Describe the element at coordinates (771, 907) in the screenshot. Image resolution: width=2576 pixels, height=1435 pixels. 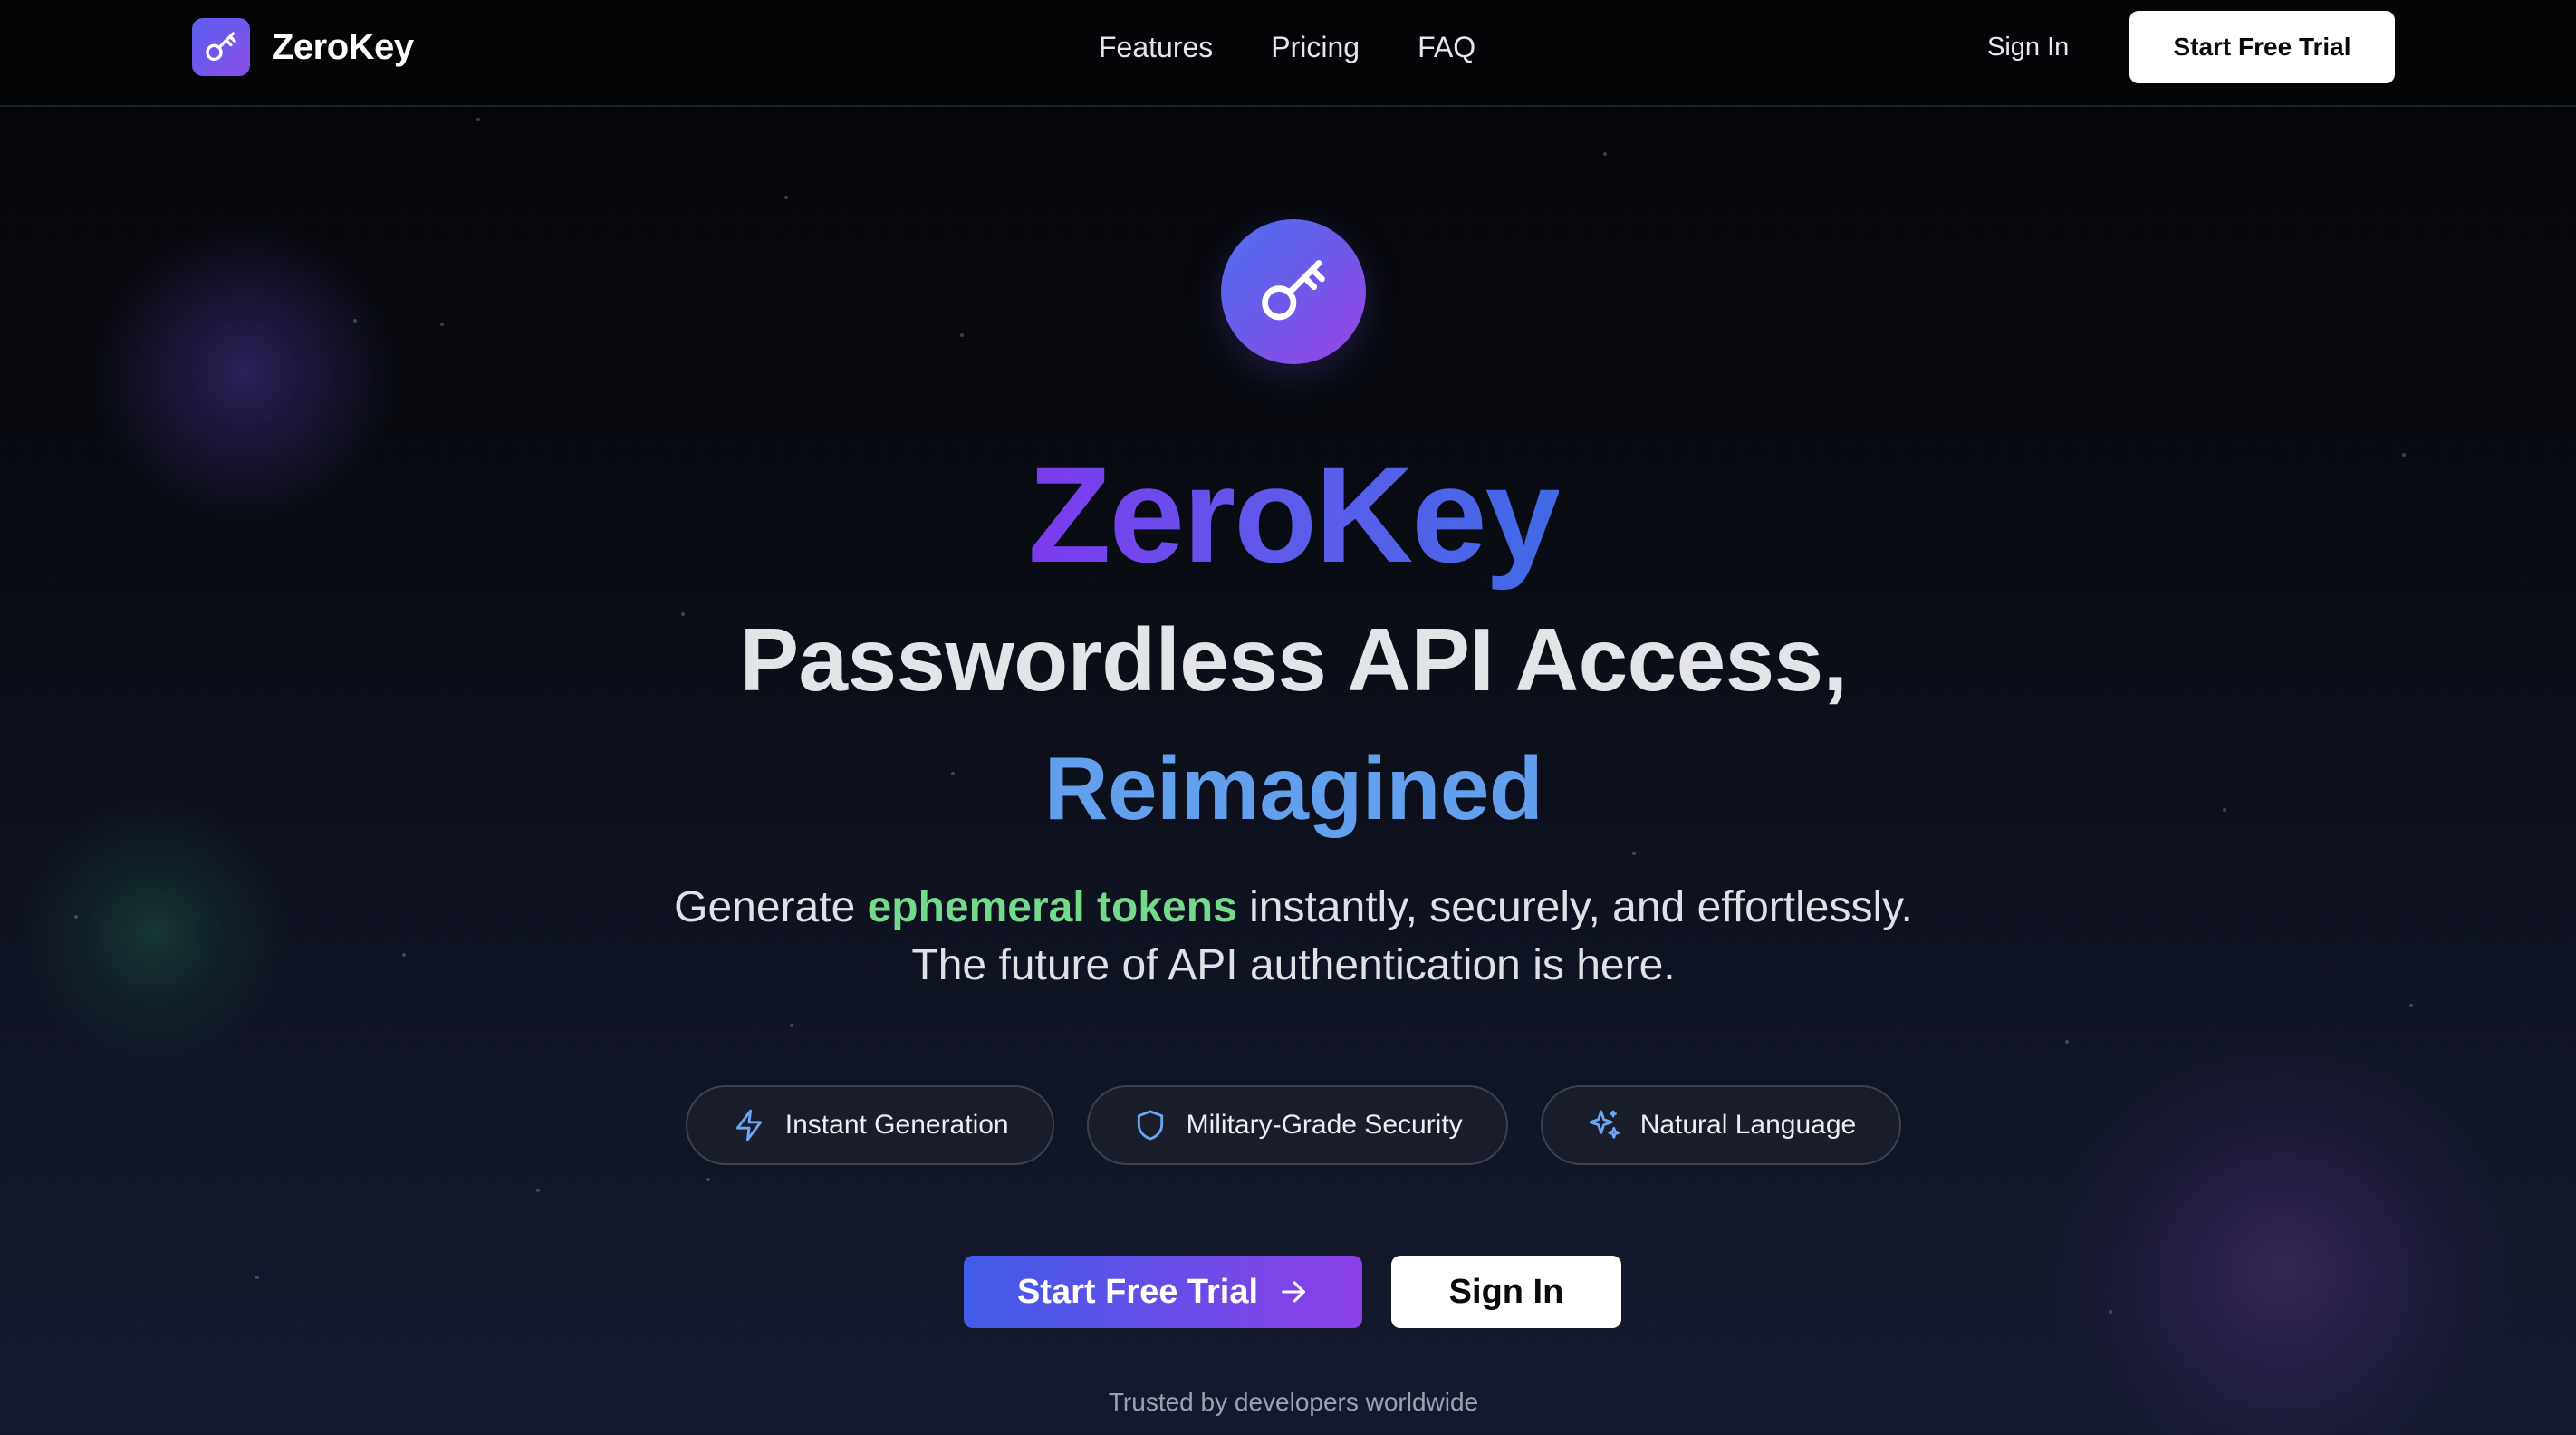
I see `description-prefix: Generate` at that location.